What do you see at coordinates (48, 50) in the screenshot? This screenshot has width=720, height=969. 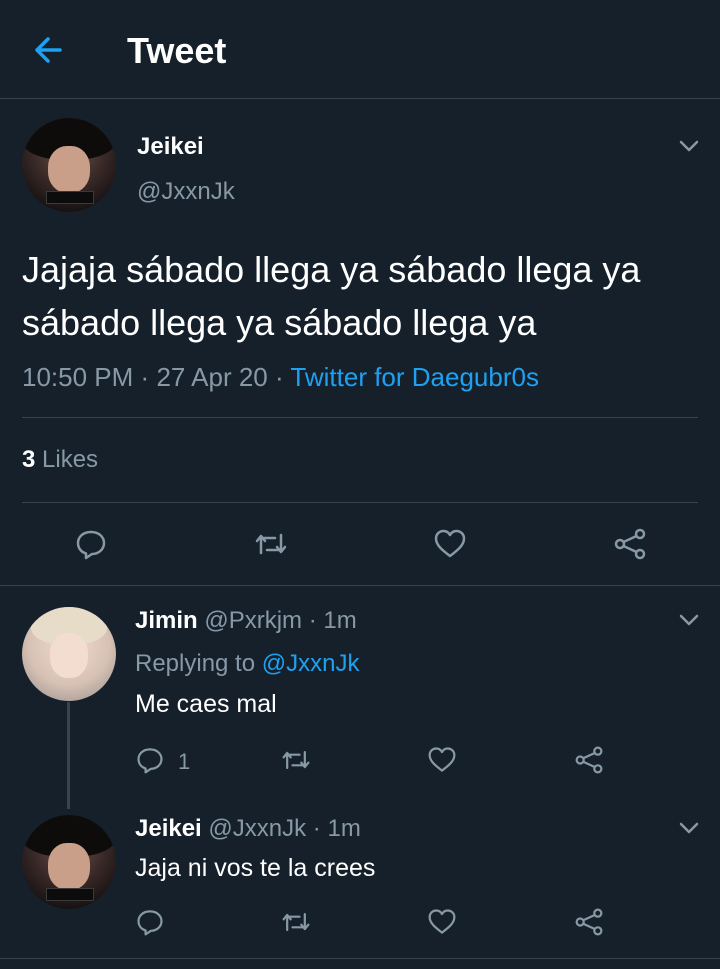 I see `back-arrow-icon` at bounding box center [48, 50].